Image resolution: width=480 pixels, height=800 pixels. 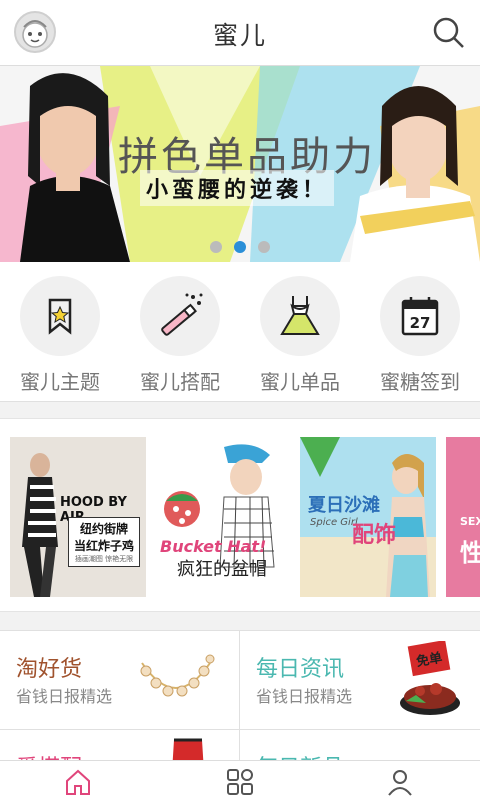 I want to click on feature-card: Bucket Hat! 疯狂的盆帽, so click(x=222, y=517).